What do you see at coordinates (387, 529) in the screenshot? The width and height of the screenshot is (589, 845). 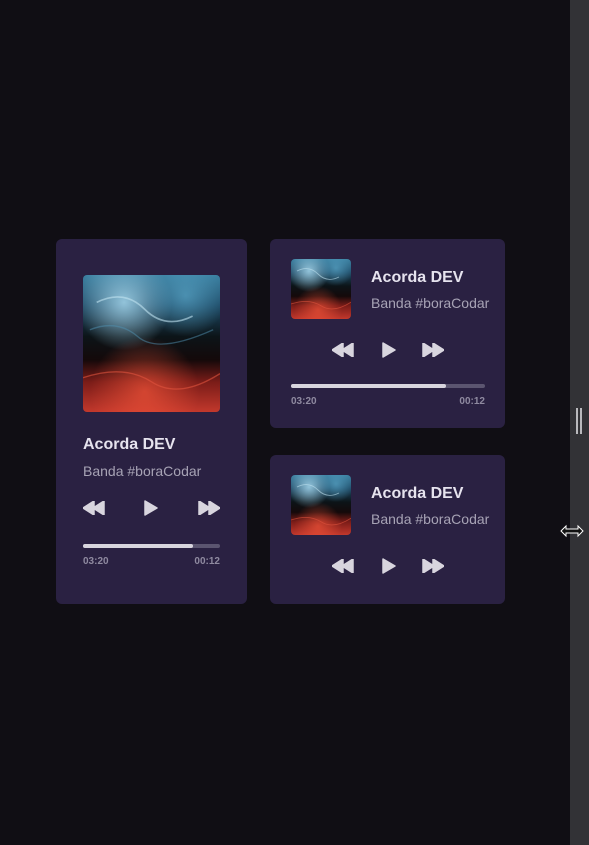 I see `player-card-mini: Acorda DEV Banda #boraCodar` at bounding box center [387, 529].